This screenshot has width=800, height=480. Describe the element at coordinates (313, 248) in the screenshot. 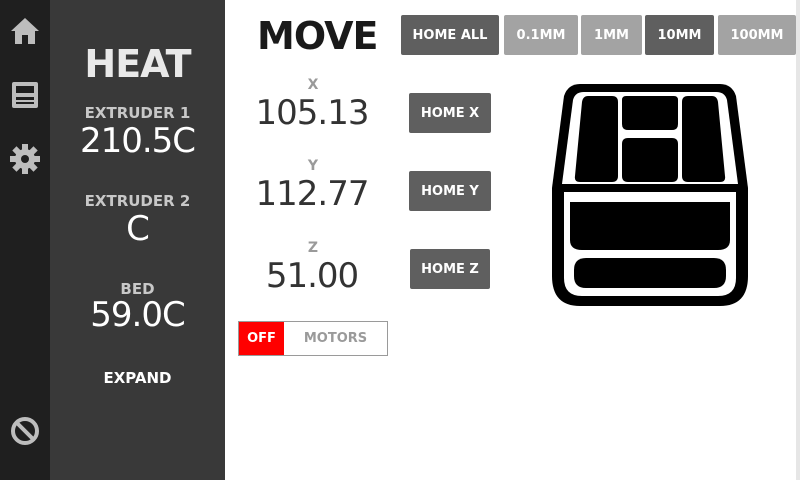

I see `z-axis-label: Z` at that location.